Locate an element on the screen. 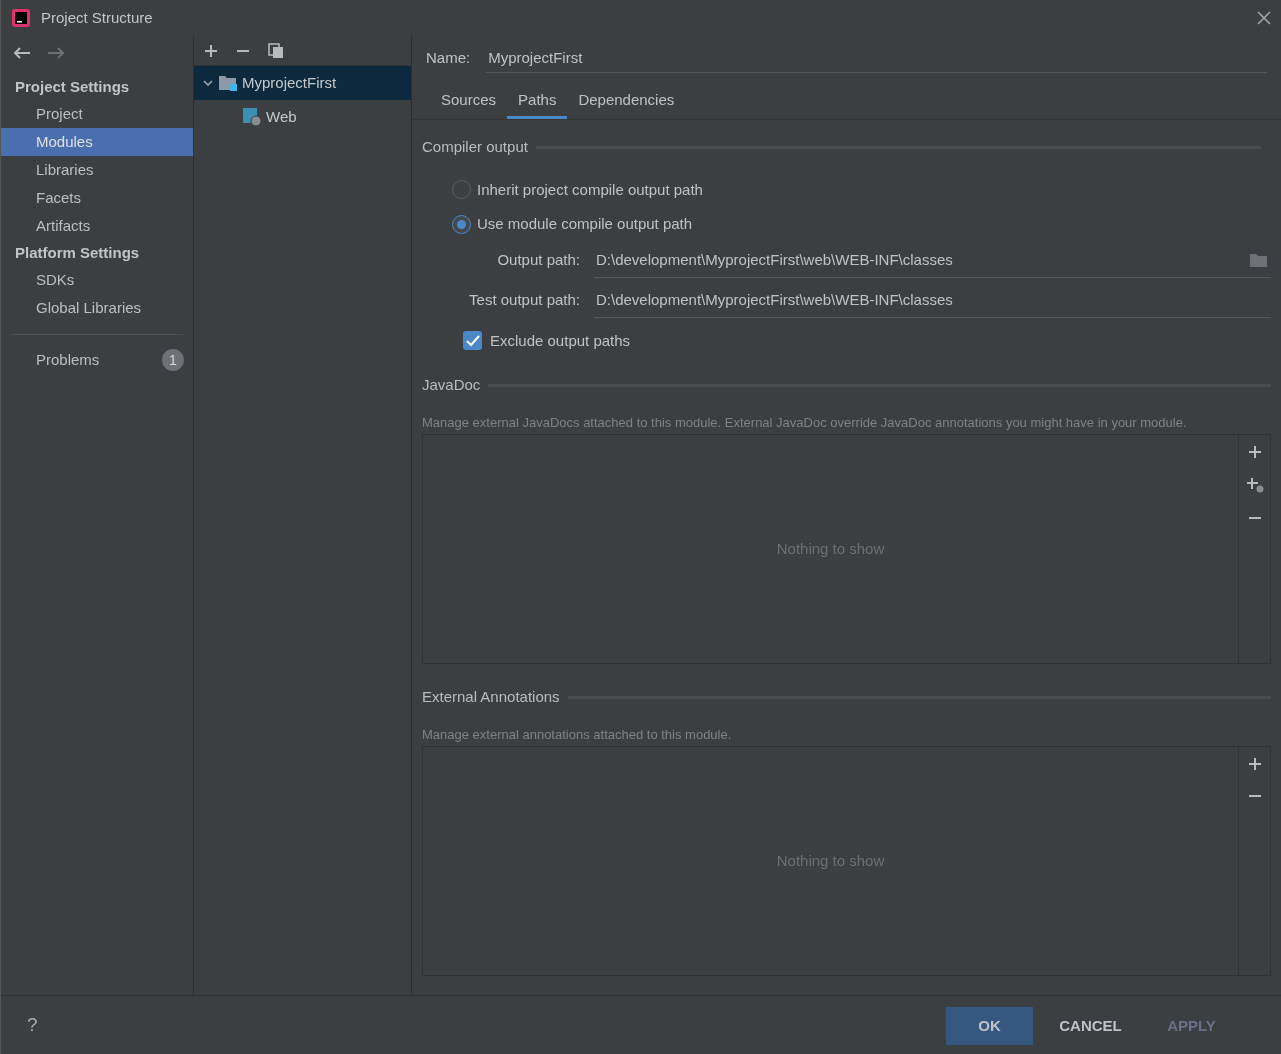 The height and width of the screenshot is (1054, 1281). radio-label: Use module compile output path is located at coordinates (585, 224).